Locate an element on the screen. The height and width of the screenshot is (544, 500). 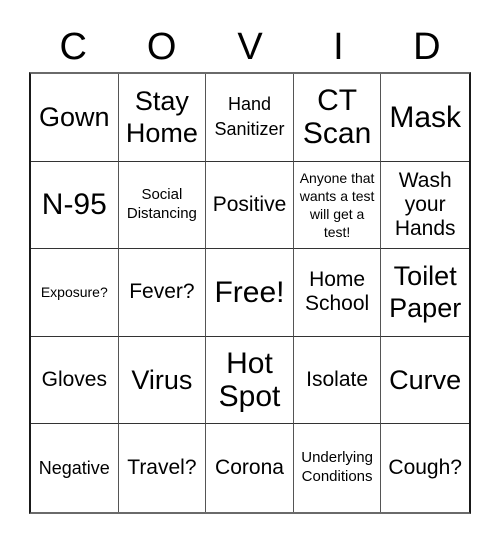
bingo-cell: N-95 is located at coordinates (75, 205).